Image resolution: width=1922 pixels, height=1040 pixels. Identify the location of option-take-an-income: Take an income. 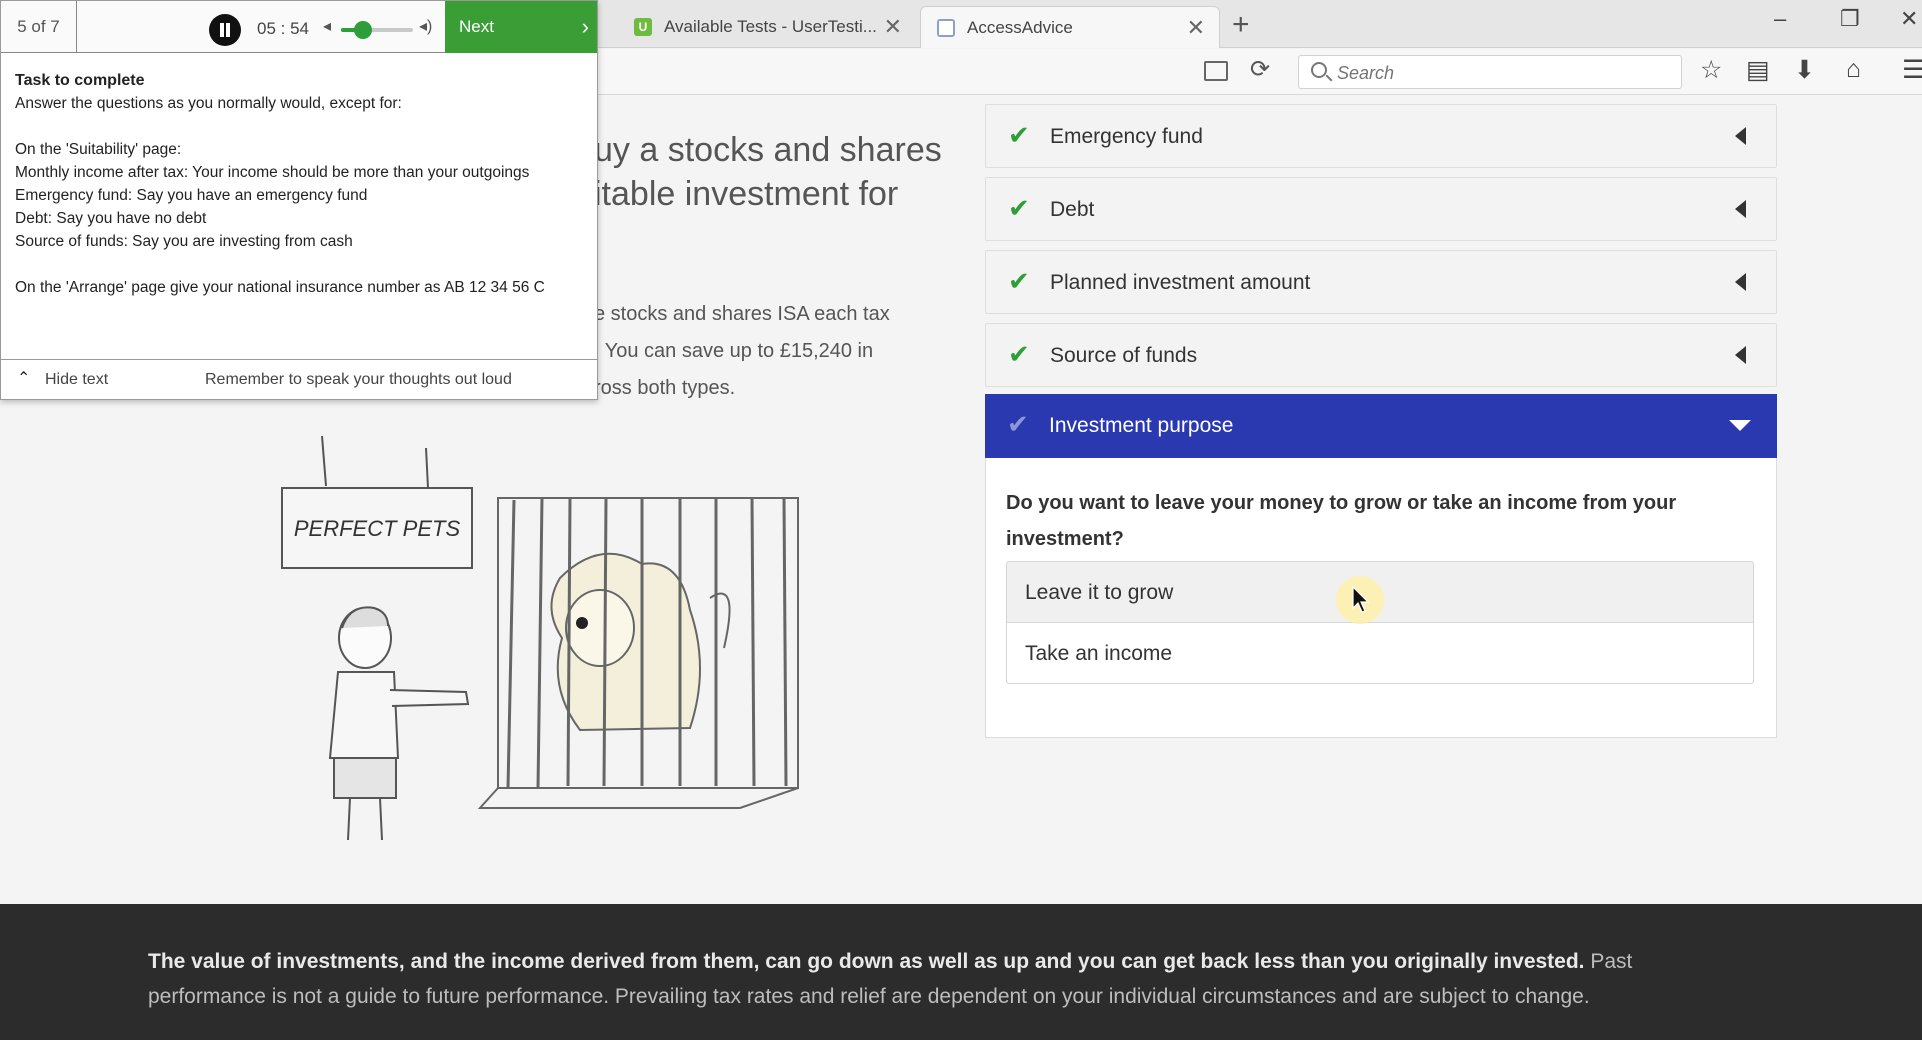
(1380, 653).